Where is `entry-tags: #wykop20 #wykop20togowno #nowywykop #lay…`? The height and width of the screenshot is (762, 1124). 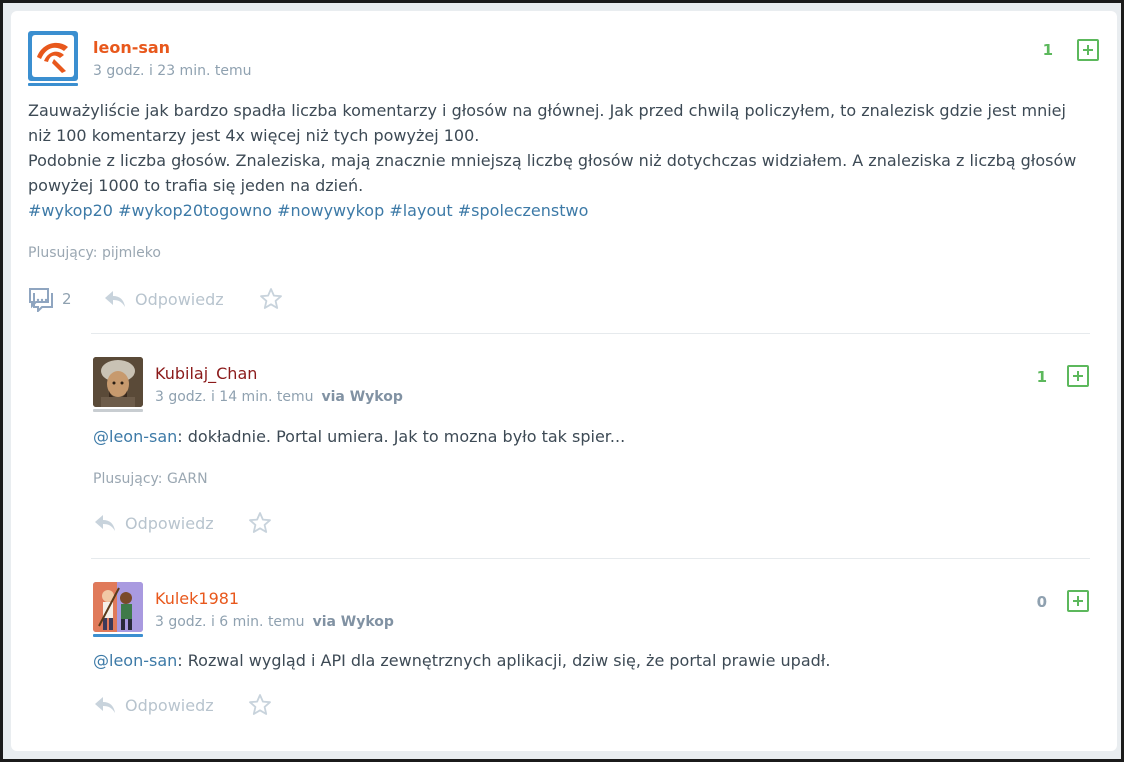 entry-tags: #wykop20 #wykop20togowno #nowywykop #lay… is located at coordinates (552, 210).